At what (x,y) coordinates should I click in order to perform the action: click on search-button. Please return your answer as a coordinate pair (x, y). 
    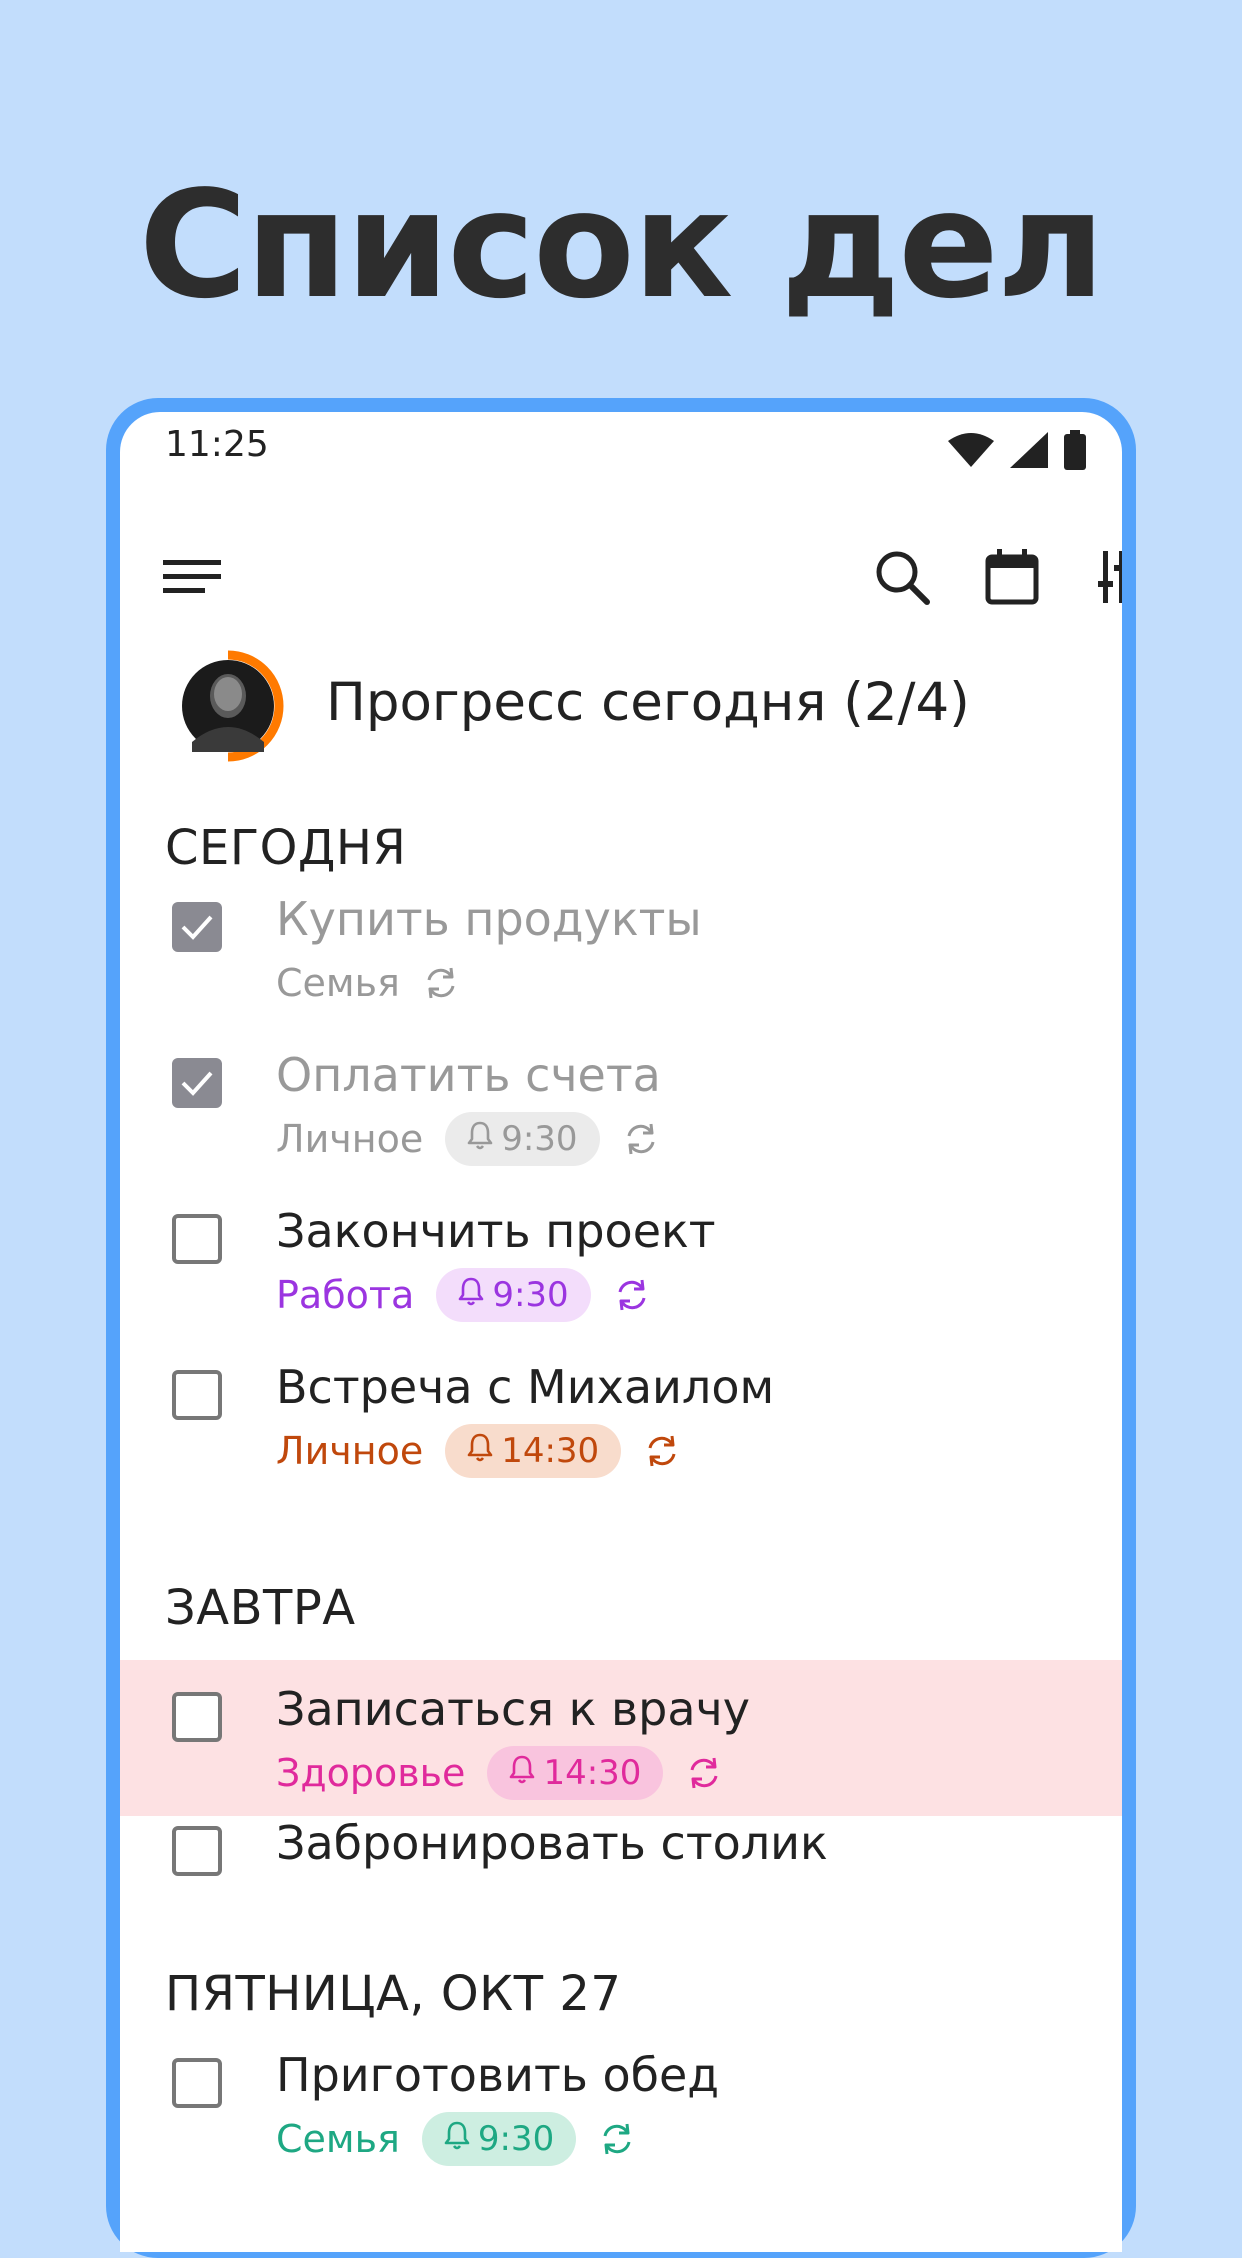
    Looking at the image, I should click on (902, 577).